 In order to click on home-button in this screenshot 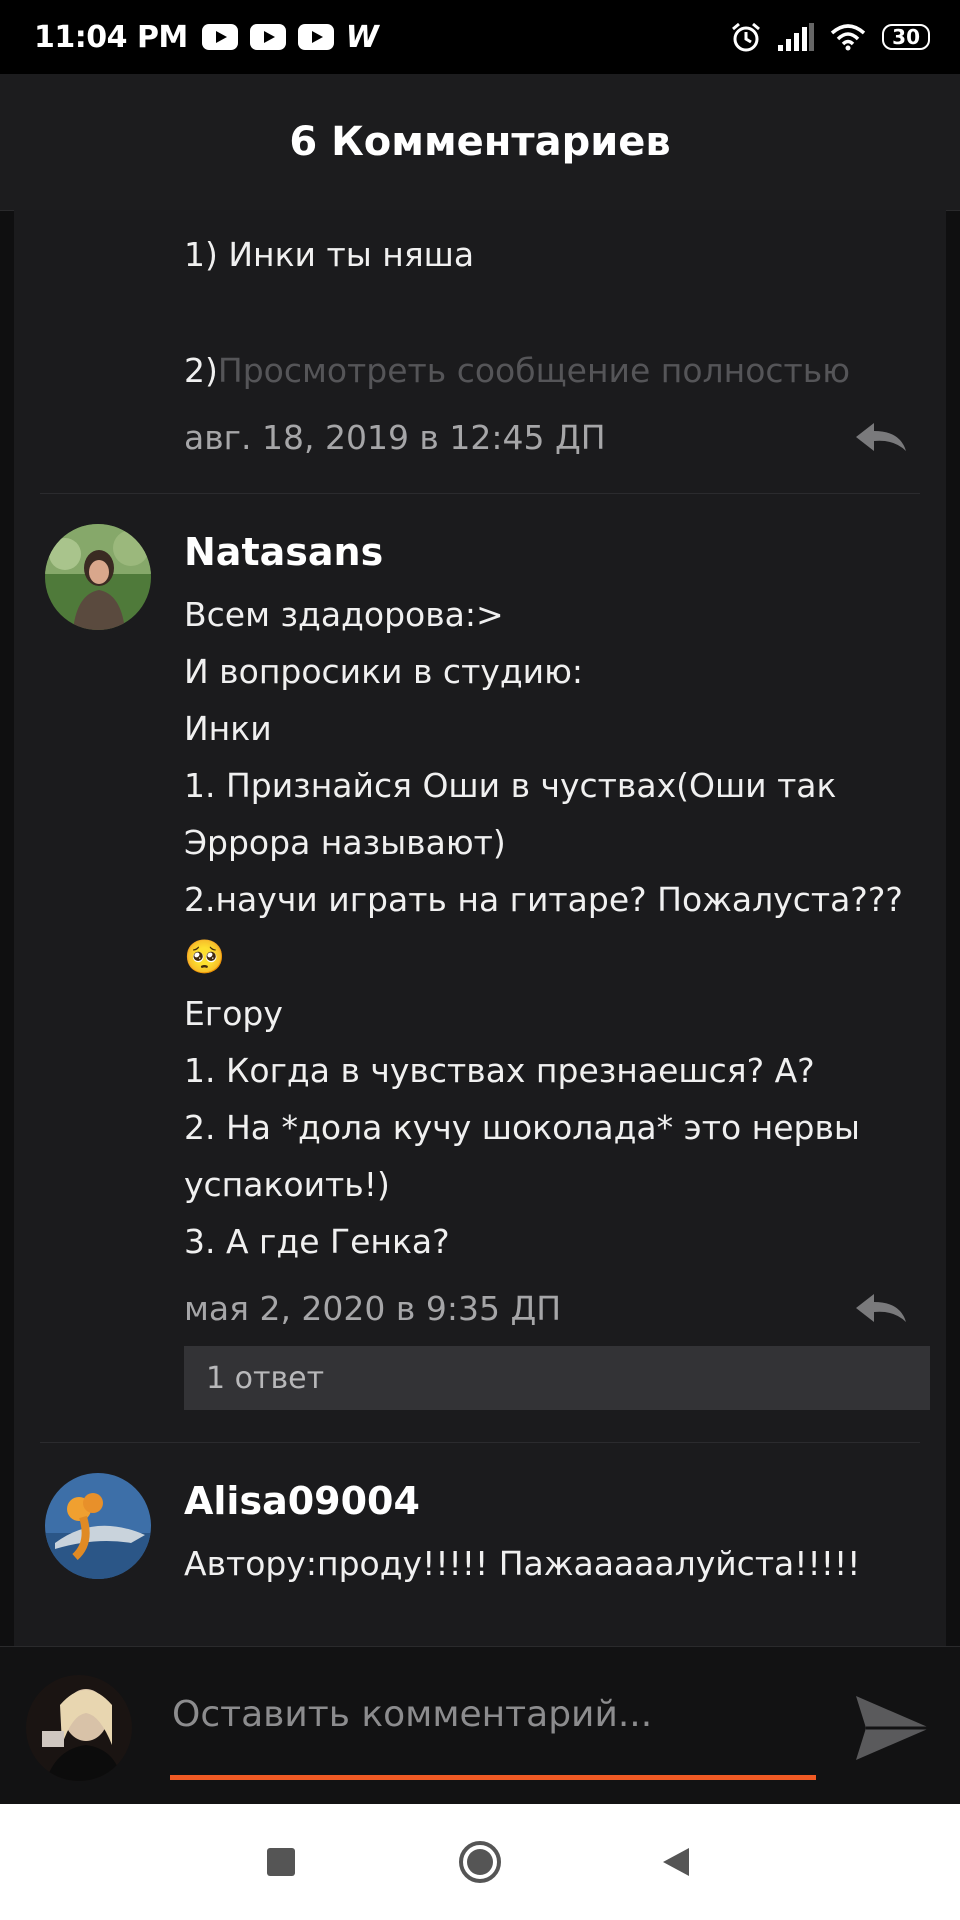, I will do `click(480, 1862)`.